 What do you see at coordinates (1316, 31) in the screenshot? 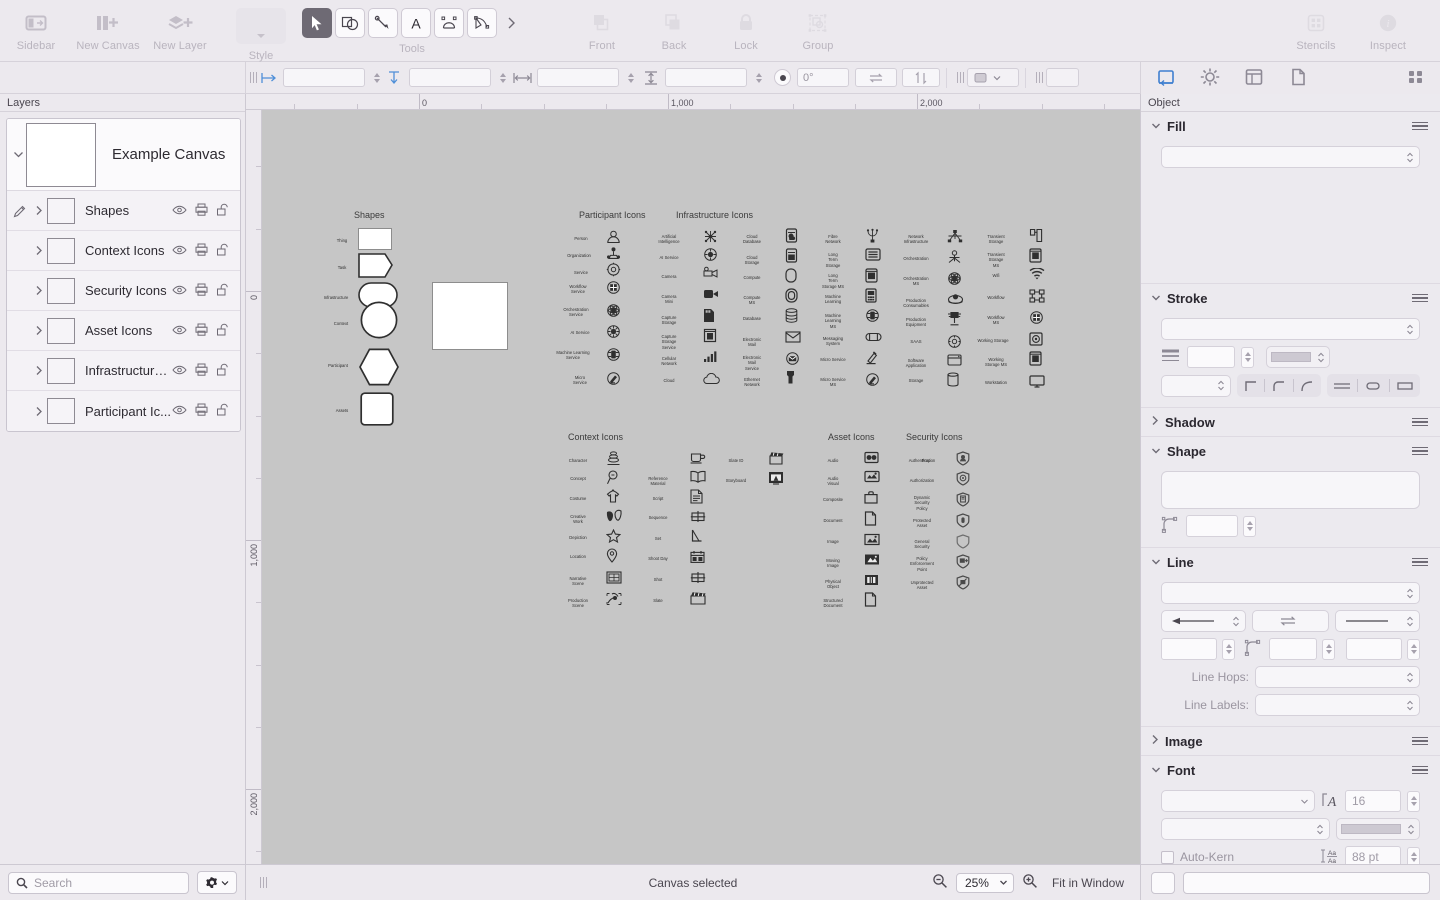
I see `stencils-button: Stencils` at bounding box center [1316, 31].